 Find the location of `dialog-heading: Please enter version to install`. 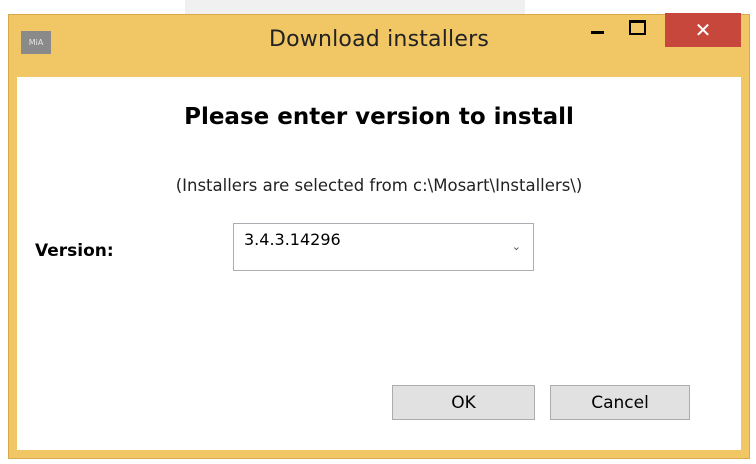

dialog-heading: Please enter version to install is located at coordinates (379, 117).